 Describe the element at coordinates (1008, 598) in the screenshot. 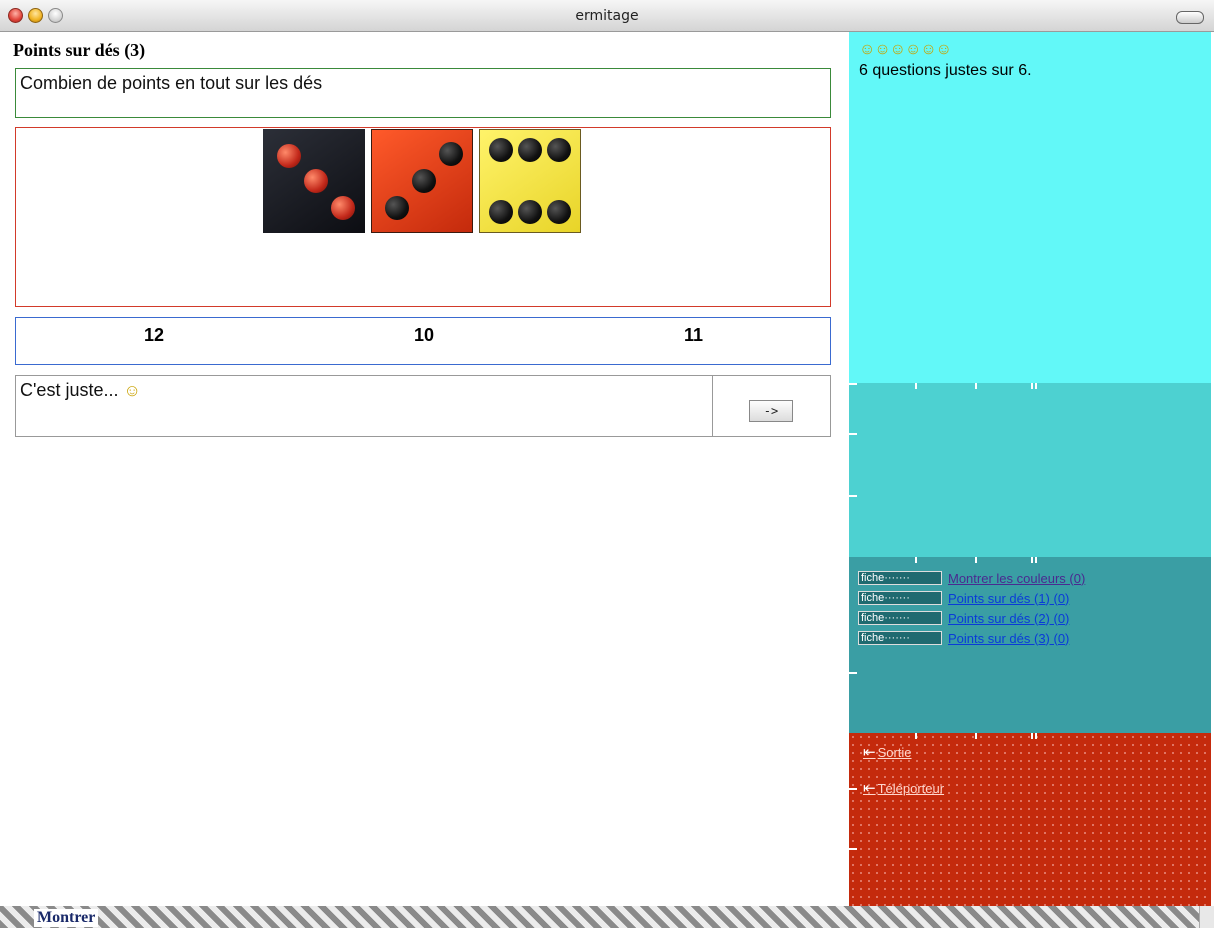

I see `link-points-des-1: Points sur dés (1) (0)` at that location.